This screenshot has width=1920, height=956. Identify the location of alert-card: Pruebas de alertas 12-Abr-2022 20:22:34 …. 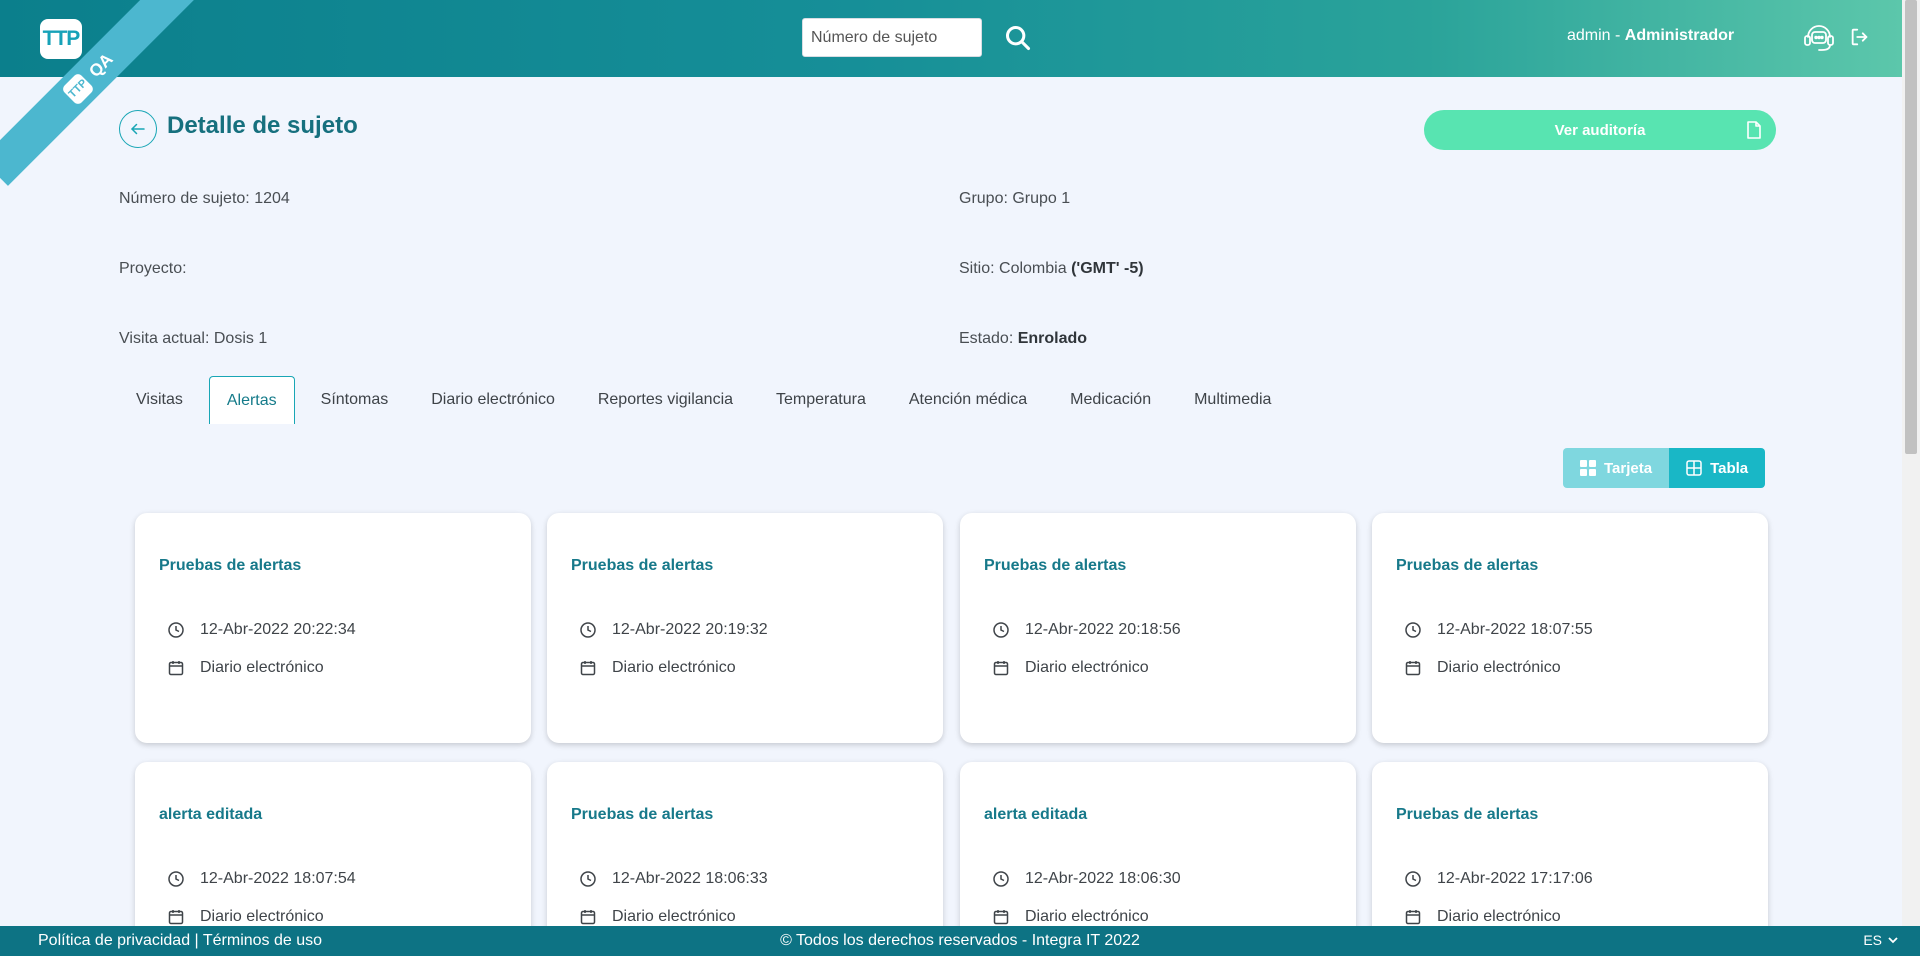
(333, 628).